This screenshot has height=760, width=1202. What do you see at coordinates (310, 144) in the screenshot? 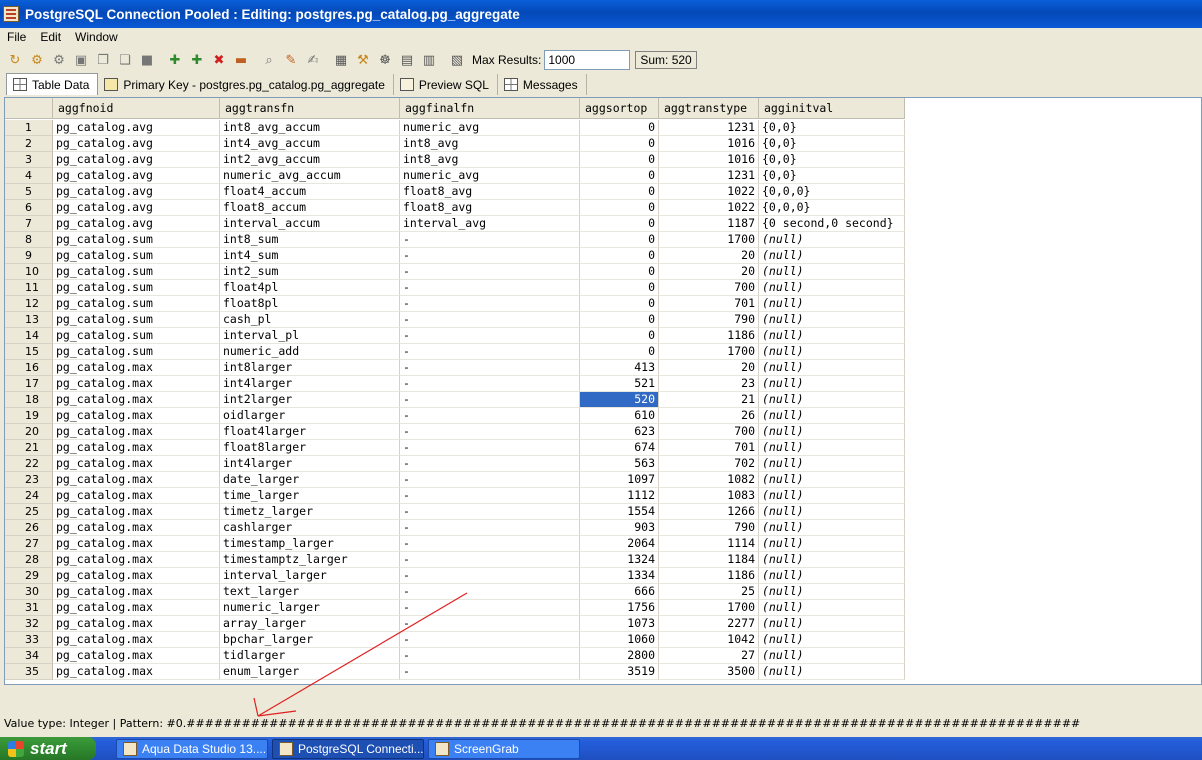
I see `table-cell: int4_avg_accum` at bounding box center [310, 144].